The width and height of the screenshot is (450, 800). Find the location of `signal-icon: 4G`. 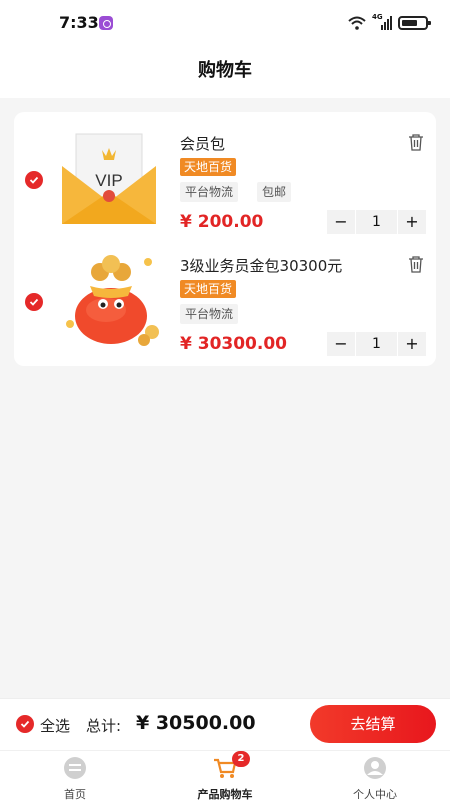

signal-icon: 4G is located at coordinates (382, 22).